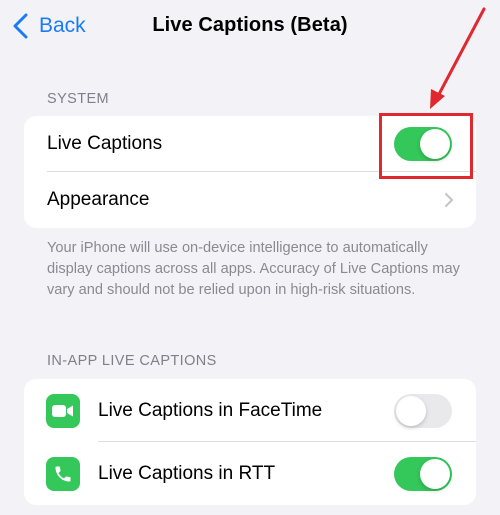 The width and height of the screenshot is (500, 515). What do you see at coordinates (98, 199) in the screenshot?
I see `appearance-label: Appearance` at bounding box center [98, 199].